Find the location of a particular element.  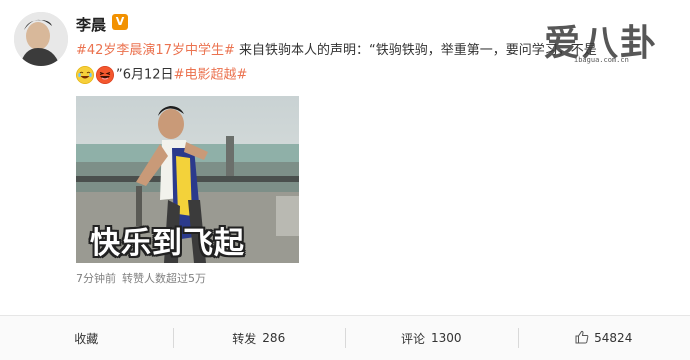

watermark-logo: 爱八卦 ibagua.com.cn is located at coordinates (609, 42).